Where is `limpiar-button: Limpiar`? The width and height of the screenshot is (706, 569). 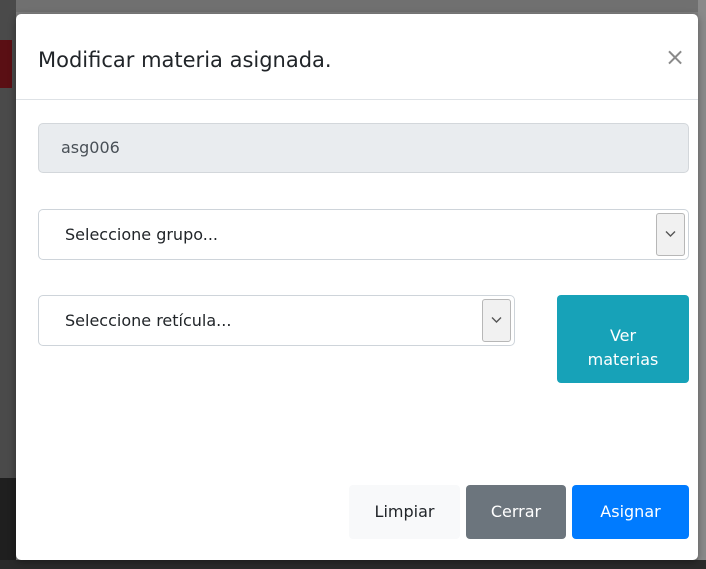 limpiar-button: Limpiar is located at coordinates (404, 512).